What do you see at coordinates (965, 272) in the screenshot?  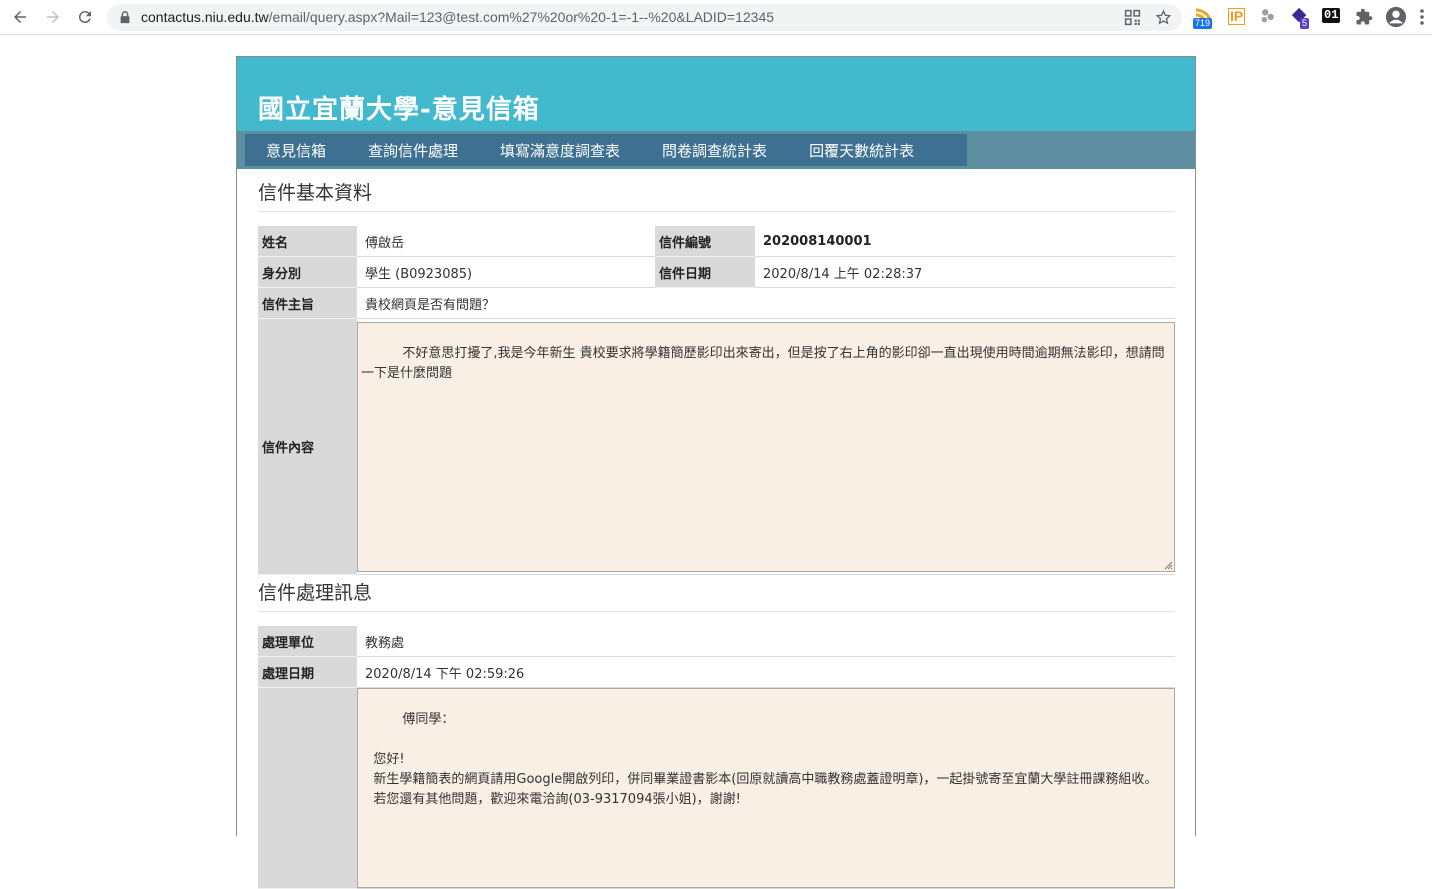 I see `mail-date-value: 2020/8/14 上午 02:28:37` at bounding box center [965, 272].